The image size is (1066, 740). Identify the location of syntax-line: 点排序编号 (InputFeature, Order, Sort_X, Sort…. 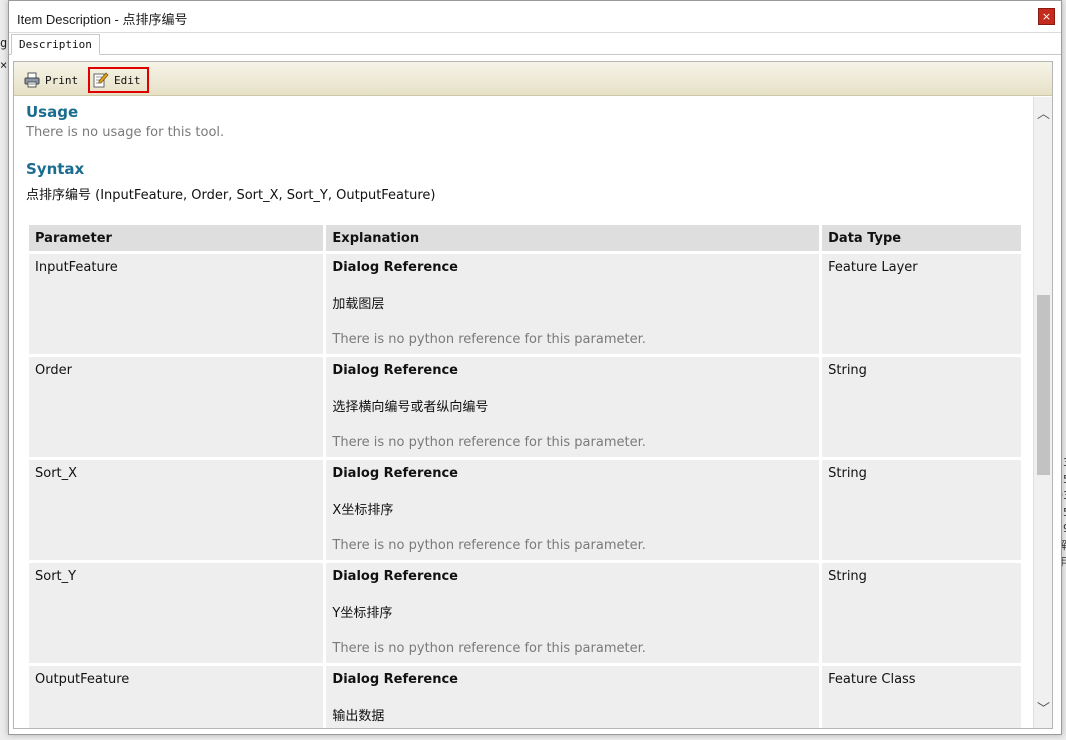
(231, 195).